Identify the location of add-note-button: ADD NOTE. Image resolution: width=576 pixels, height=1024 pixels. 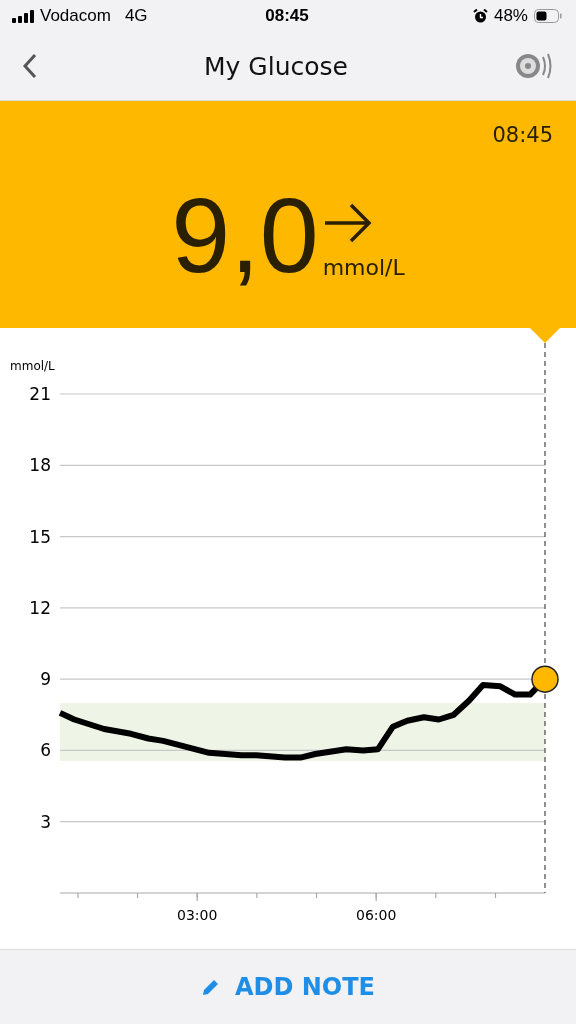
(288, 987).